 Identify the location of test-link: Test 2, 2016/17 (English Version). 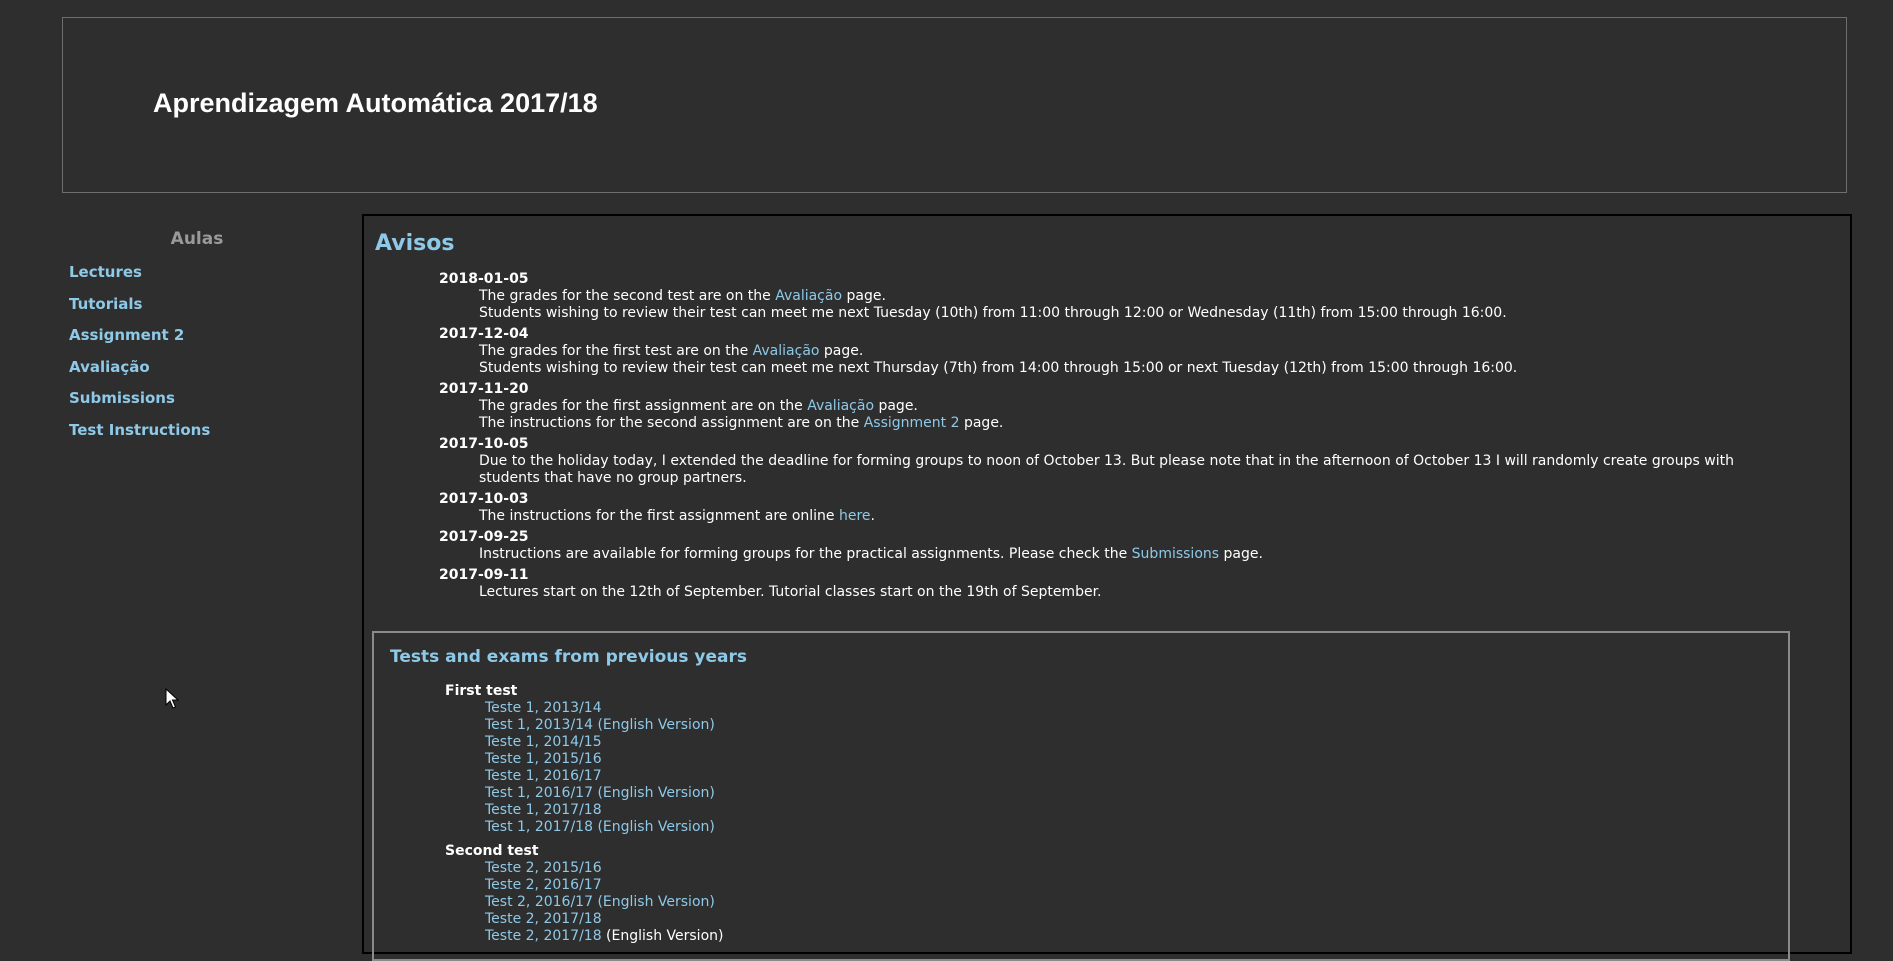
(600, 902).